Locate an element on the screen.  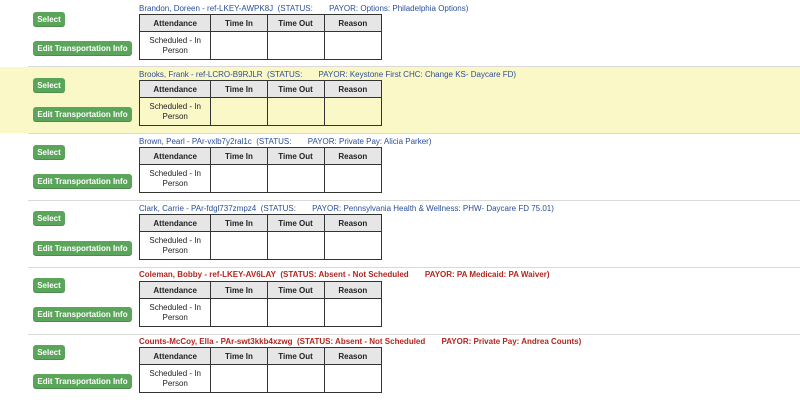
client-payor: PAYOR: Private Pay: Andrea Counts) is located at coordinates (511, 341).